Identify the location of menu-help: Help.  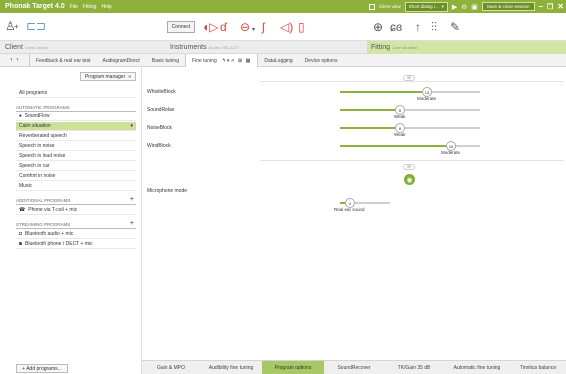
(106, 7).